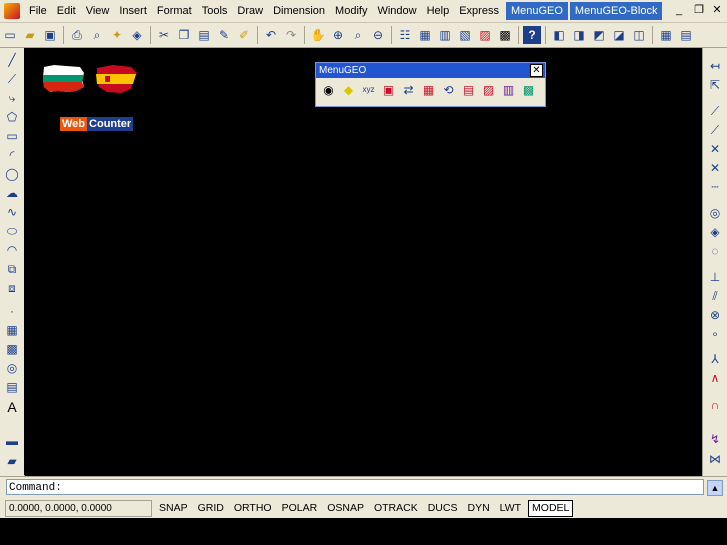  I want to click on menu-help: Help, so click(438, 11).